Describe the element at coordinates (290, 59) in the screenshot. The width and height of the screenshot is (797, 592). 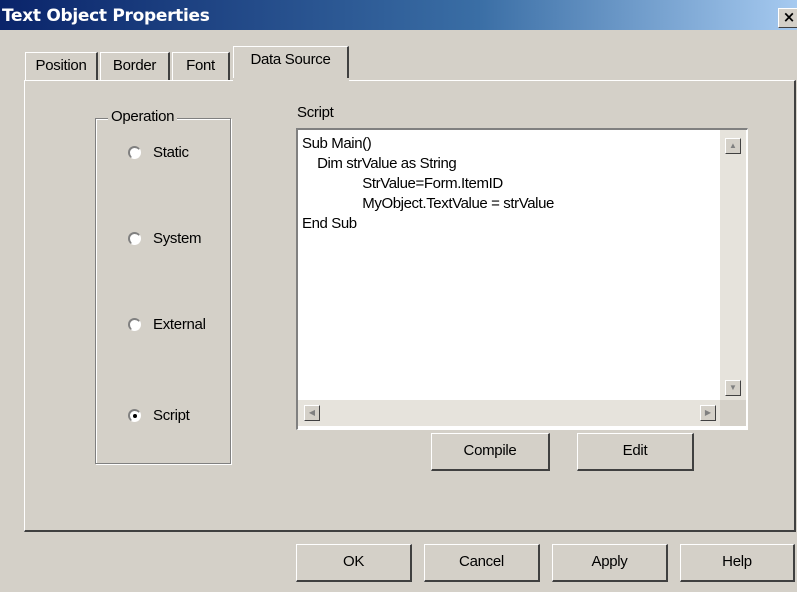
I see `tab-label: Data Source` at that location.